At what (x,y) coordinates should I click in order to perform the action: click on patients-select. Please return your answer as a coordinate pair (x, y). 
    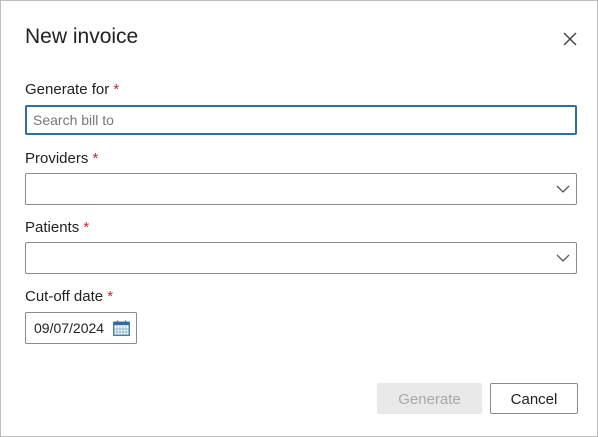
    Looking at the image, I should click on (301, 258).